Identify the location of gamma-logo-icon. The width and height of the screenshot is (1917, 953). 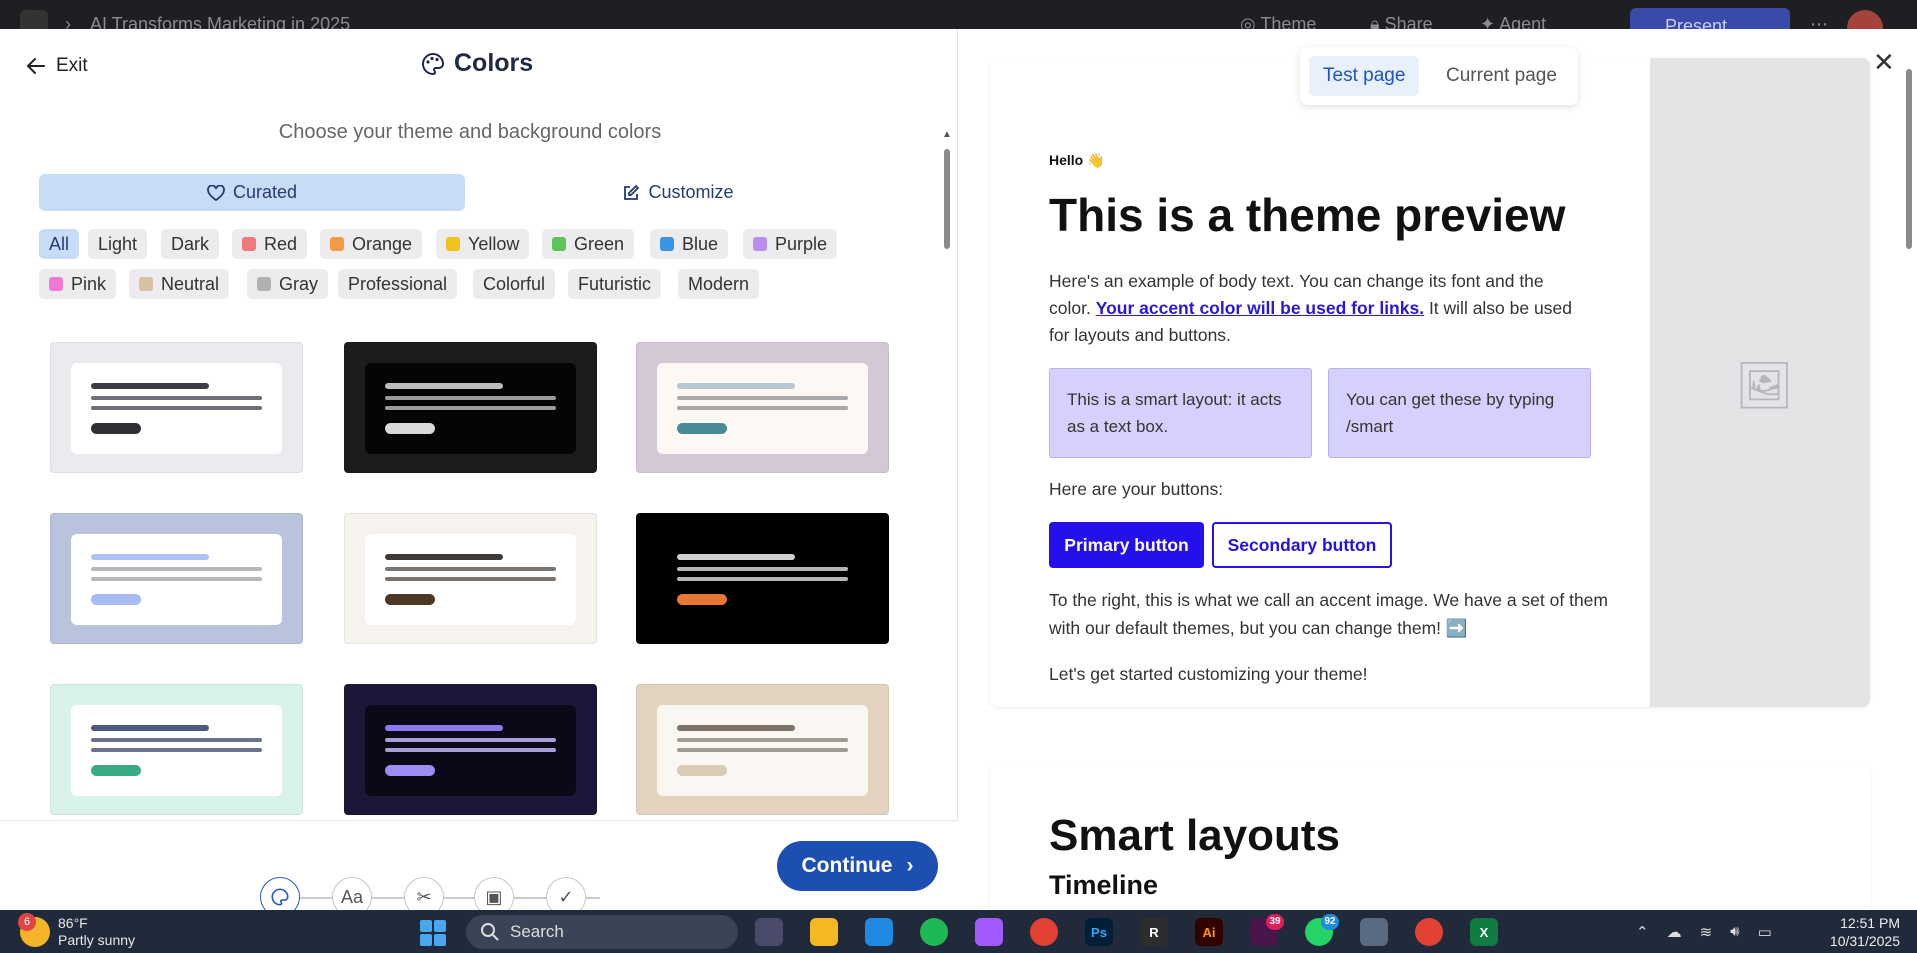
(34, 19).